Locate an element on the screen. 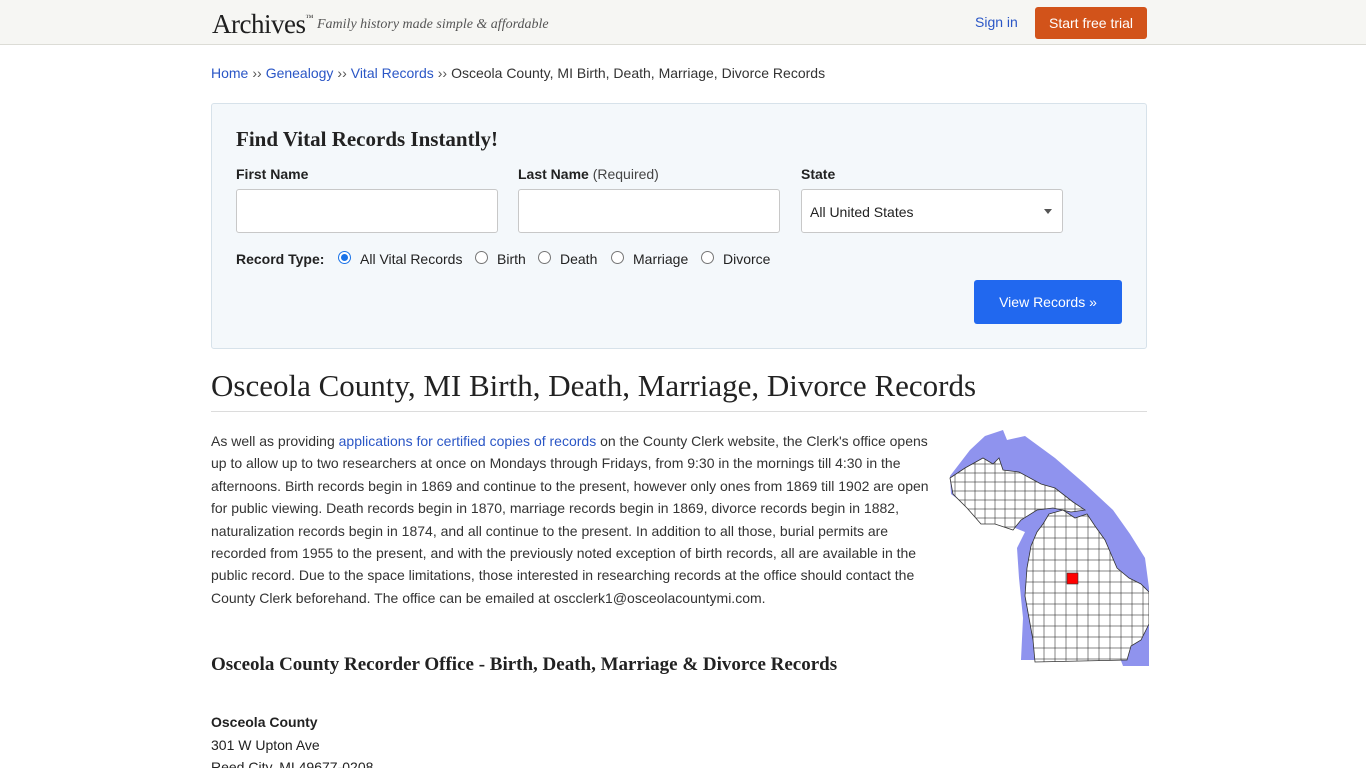 This screenshot has width=1366, height=768. intro-text-start: As well as providing is located at coordinates (275, 441).